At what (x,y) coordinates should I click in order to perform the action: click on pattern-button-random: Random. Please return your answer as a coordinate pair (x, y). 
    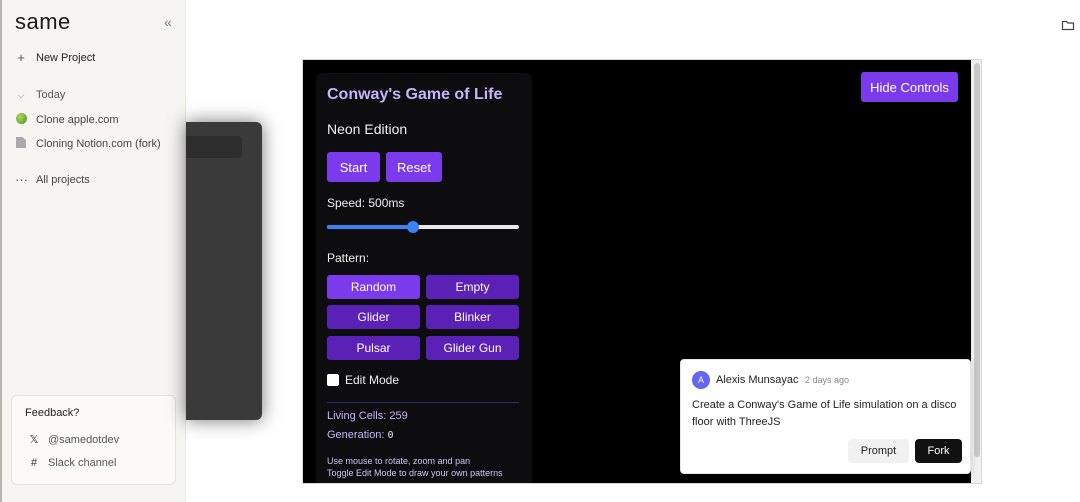
    Looking at the image, I should click on (373, 287).